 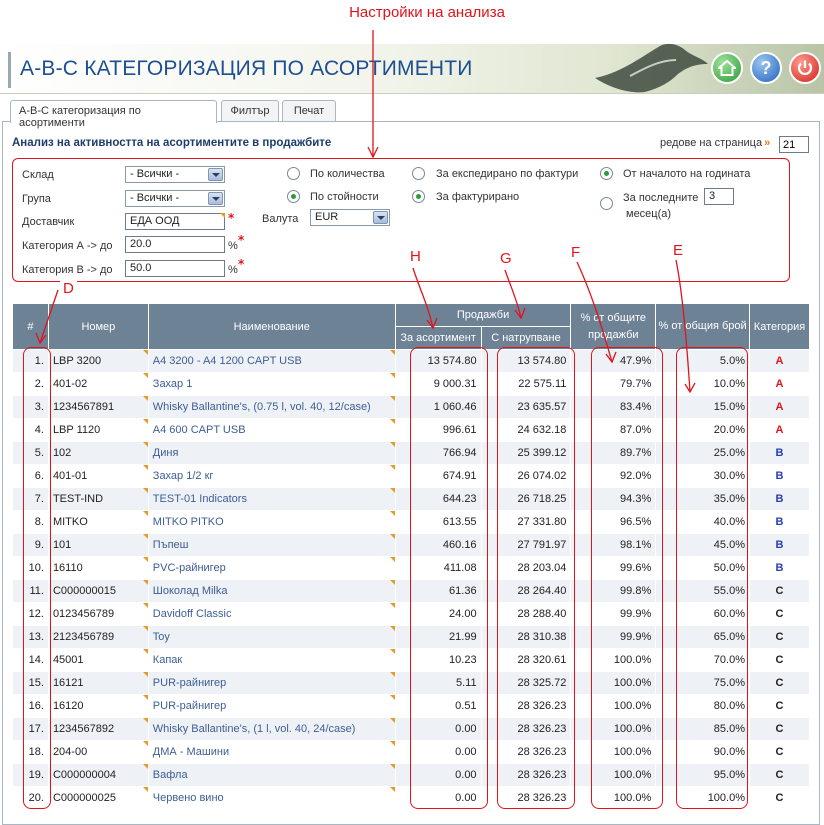 What do you see at coordinates (113, 114) in the screenshot?
I see `tab-abc: А-В-С категоризация по асортименти` at bounding box center [113, 114].